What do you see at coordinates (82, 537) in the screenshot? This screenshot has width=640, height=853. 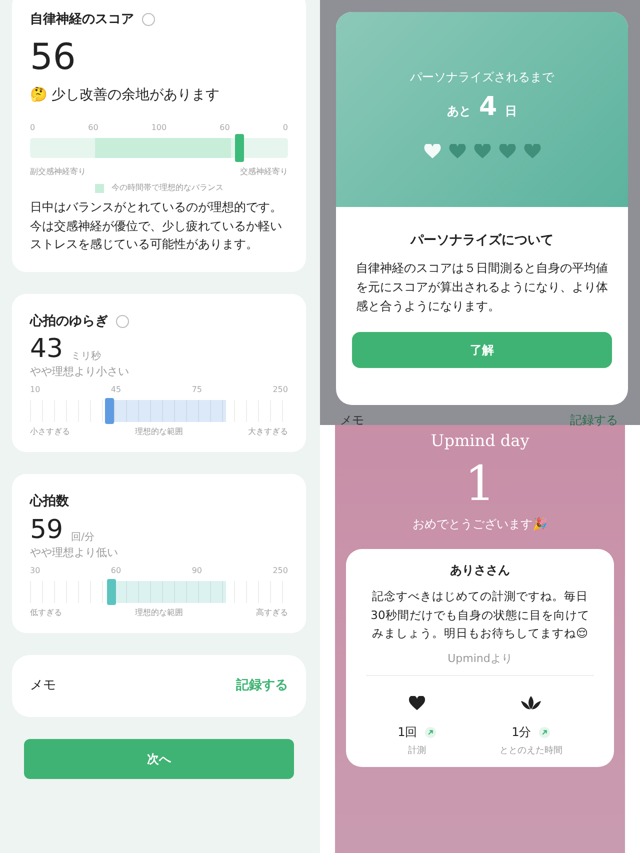 I see `metric-unit: 回/分` at bounding box center [82, 537].